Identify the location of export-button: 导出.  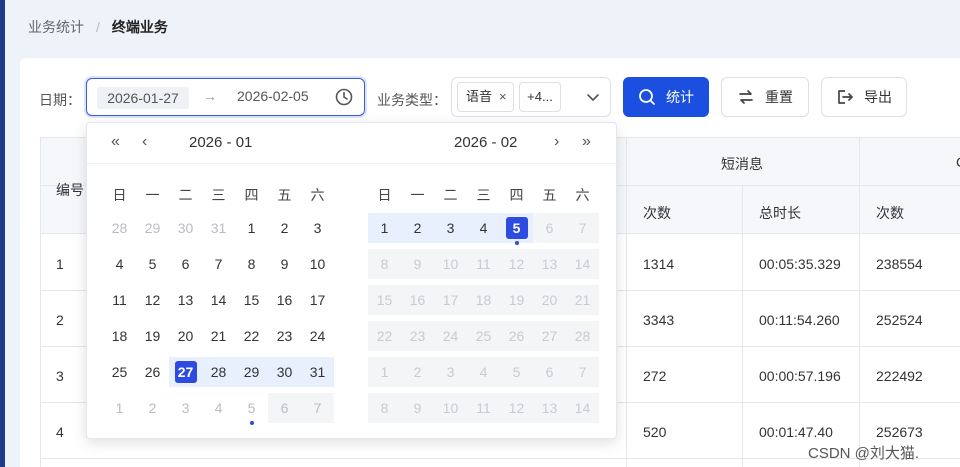
(864, 97).